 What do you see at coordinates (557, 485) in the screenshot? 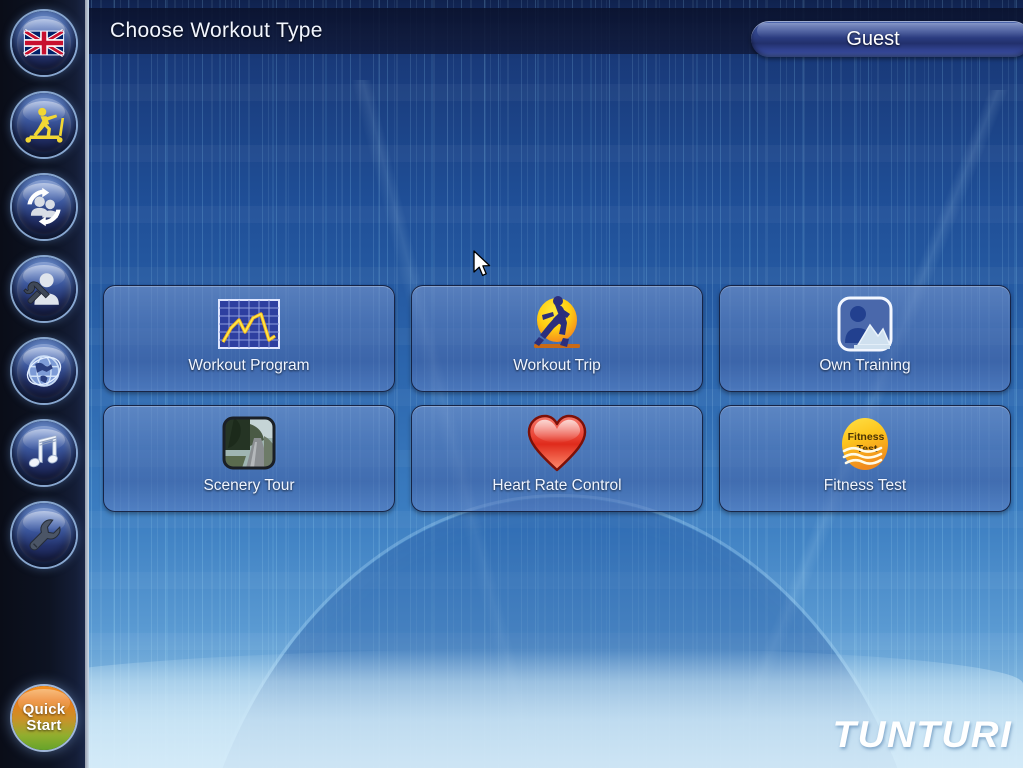
I see `tile-label: Heart Rate Control` at bounding box center [557, 485].